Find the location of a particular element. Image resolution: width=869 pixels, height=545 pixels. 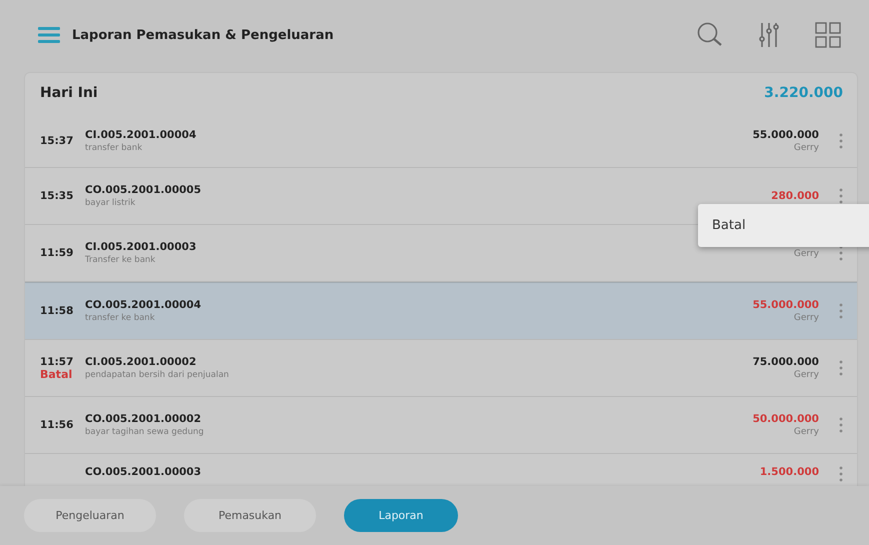

transaction-note: Transfer ke bank is located at coordinates (120, 260).